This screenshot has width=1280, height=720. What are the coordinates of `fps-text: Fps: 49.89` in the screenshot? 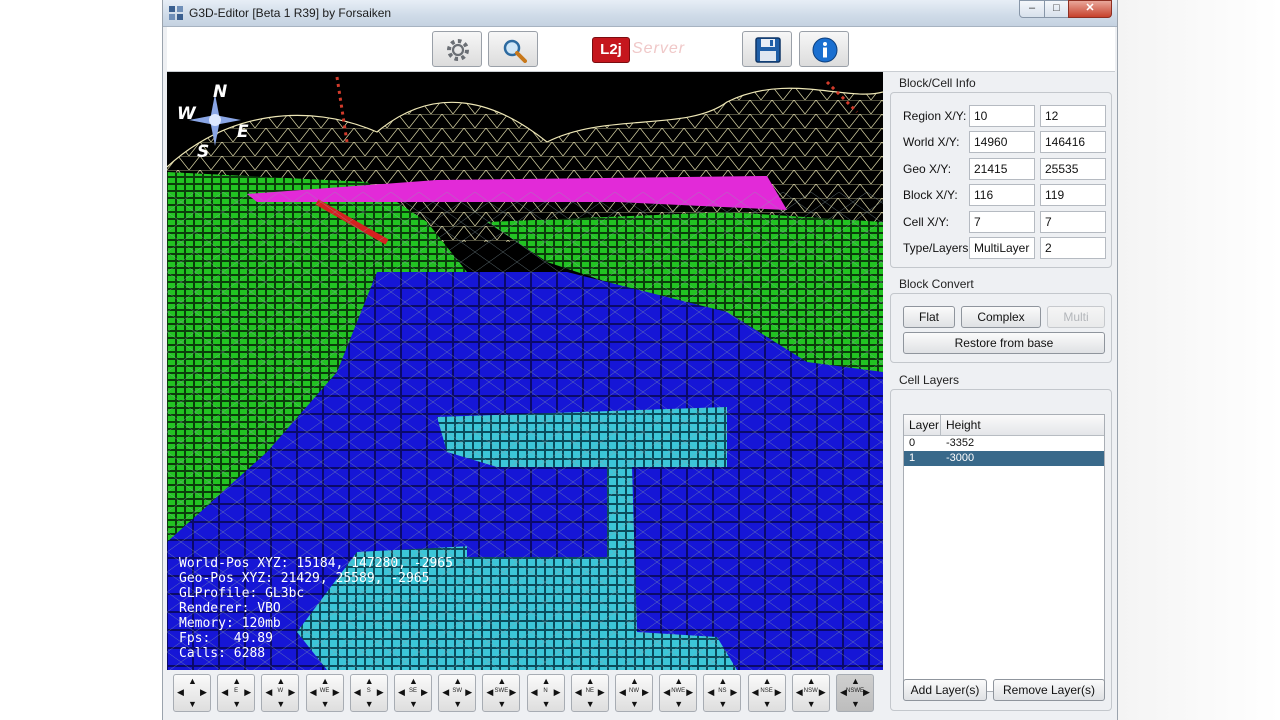 It's located at (226, 638).